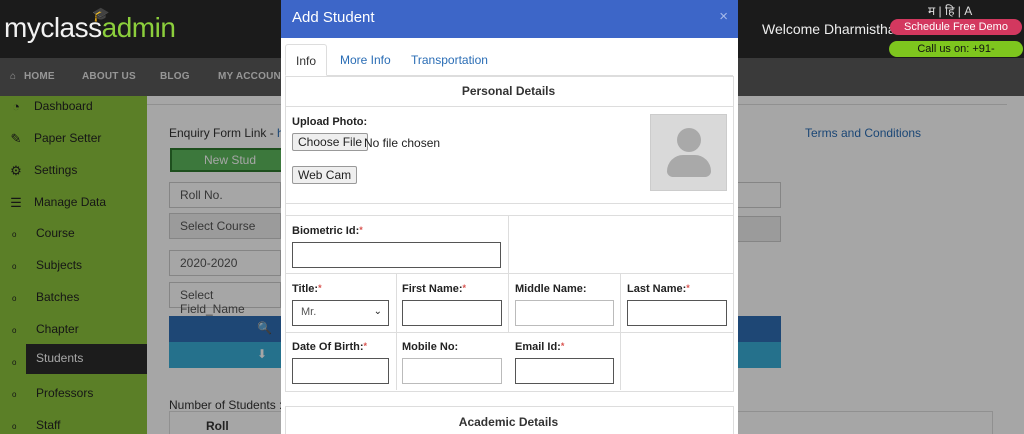 The height and width of the screenshot is (434, 1024). Describe the element at coordinates (100, 14) in the screenshot. I see `graduation-cap-icon: 🎓` at that location.